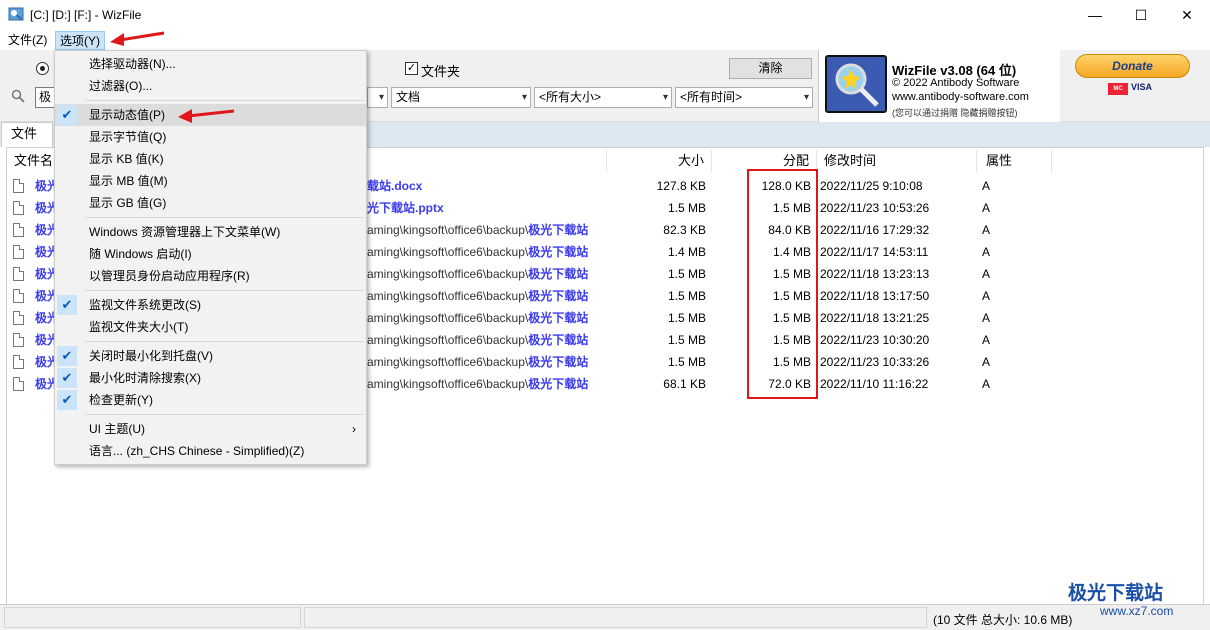 The height and width of the screenshot is (630, 1210). What do you see at coordinates (210, 305) in the screenshot?
I see `menu-monitor-fs: ✔ 监视文件系统更改(S)` at bounding box center [210, 305].